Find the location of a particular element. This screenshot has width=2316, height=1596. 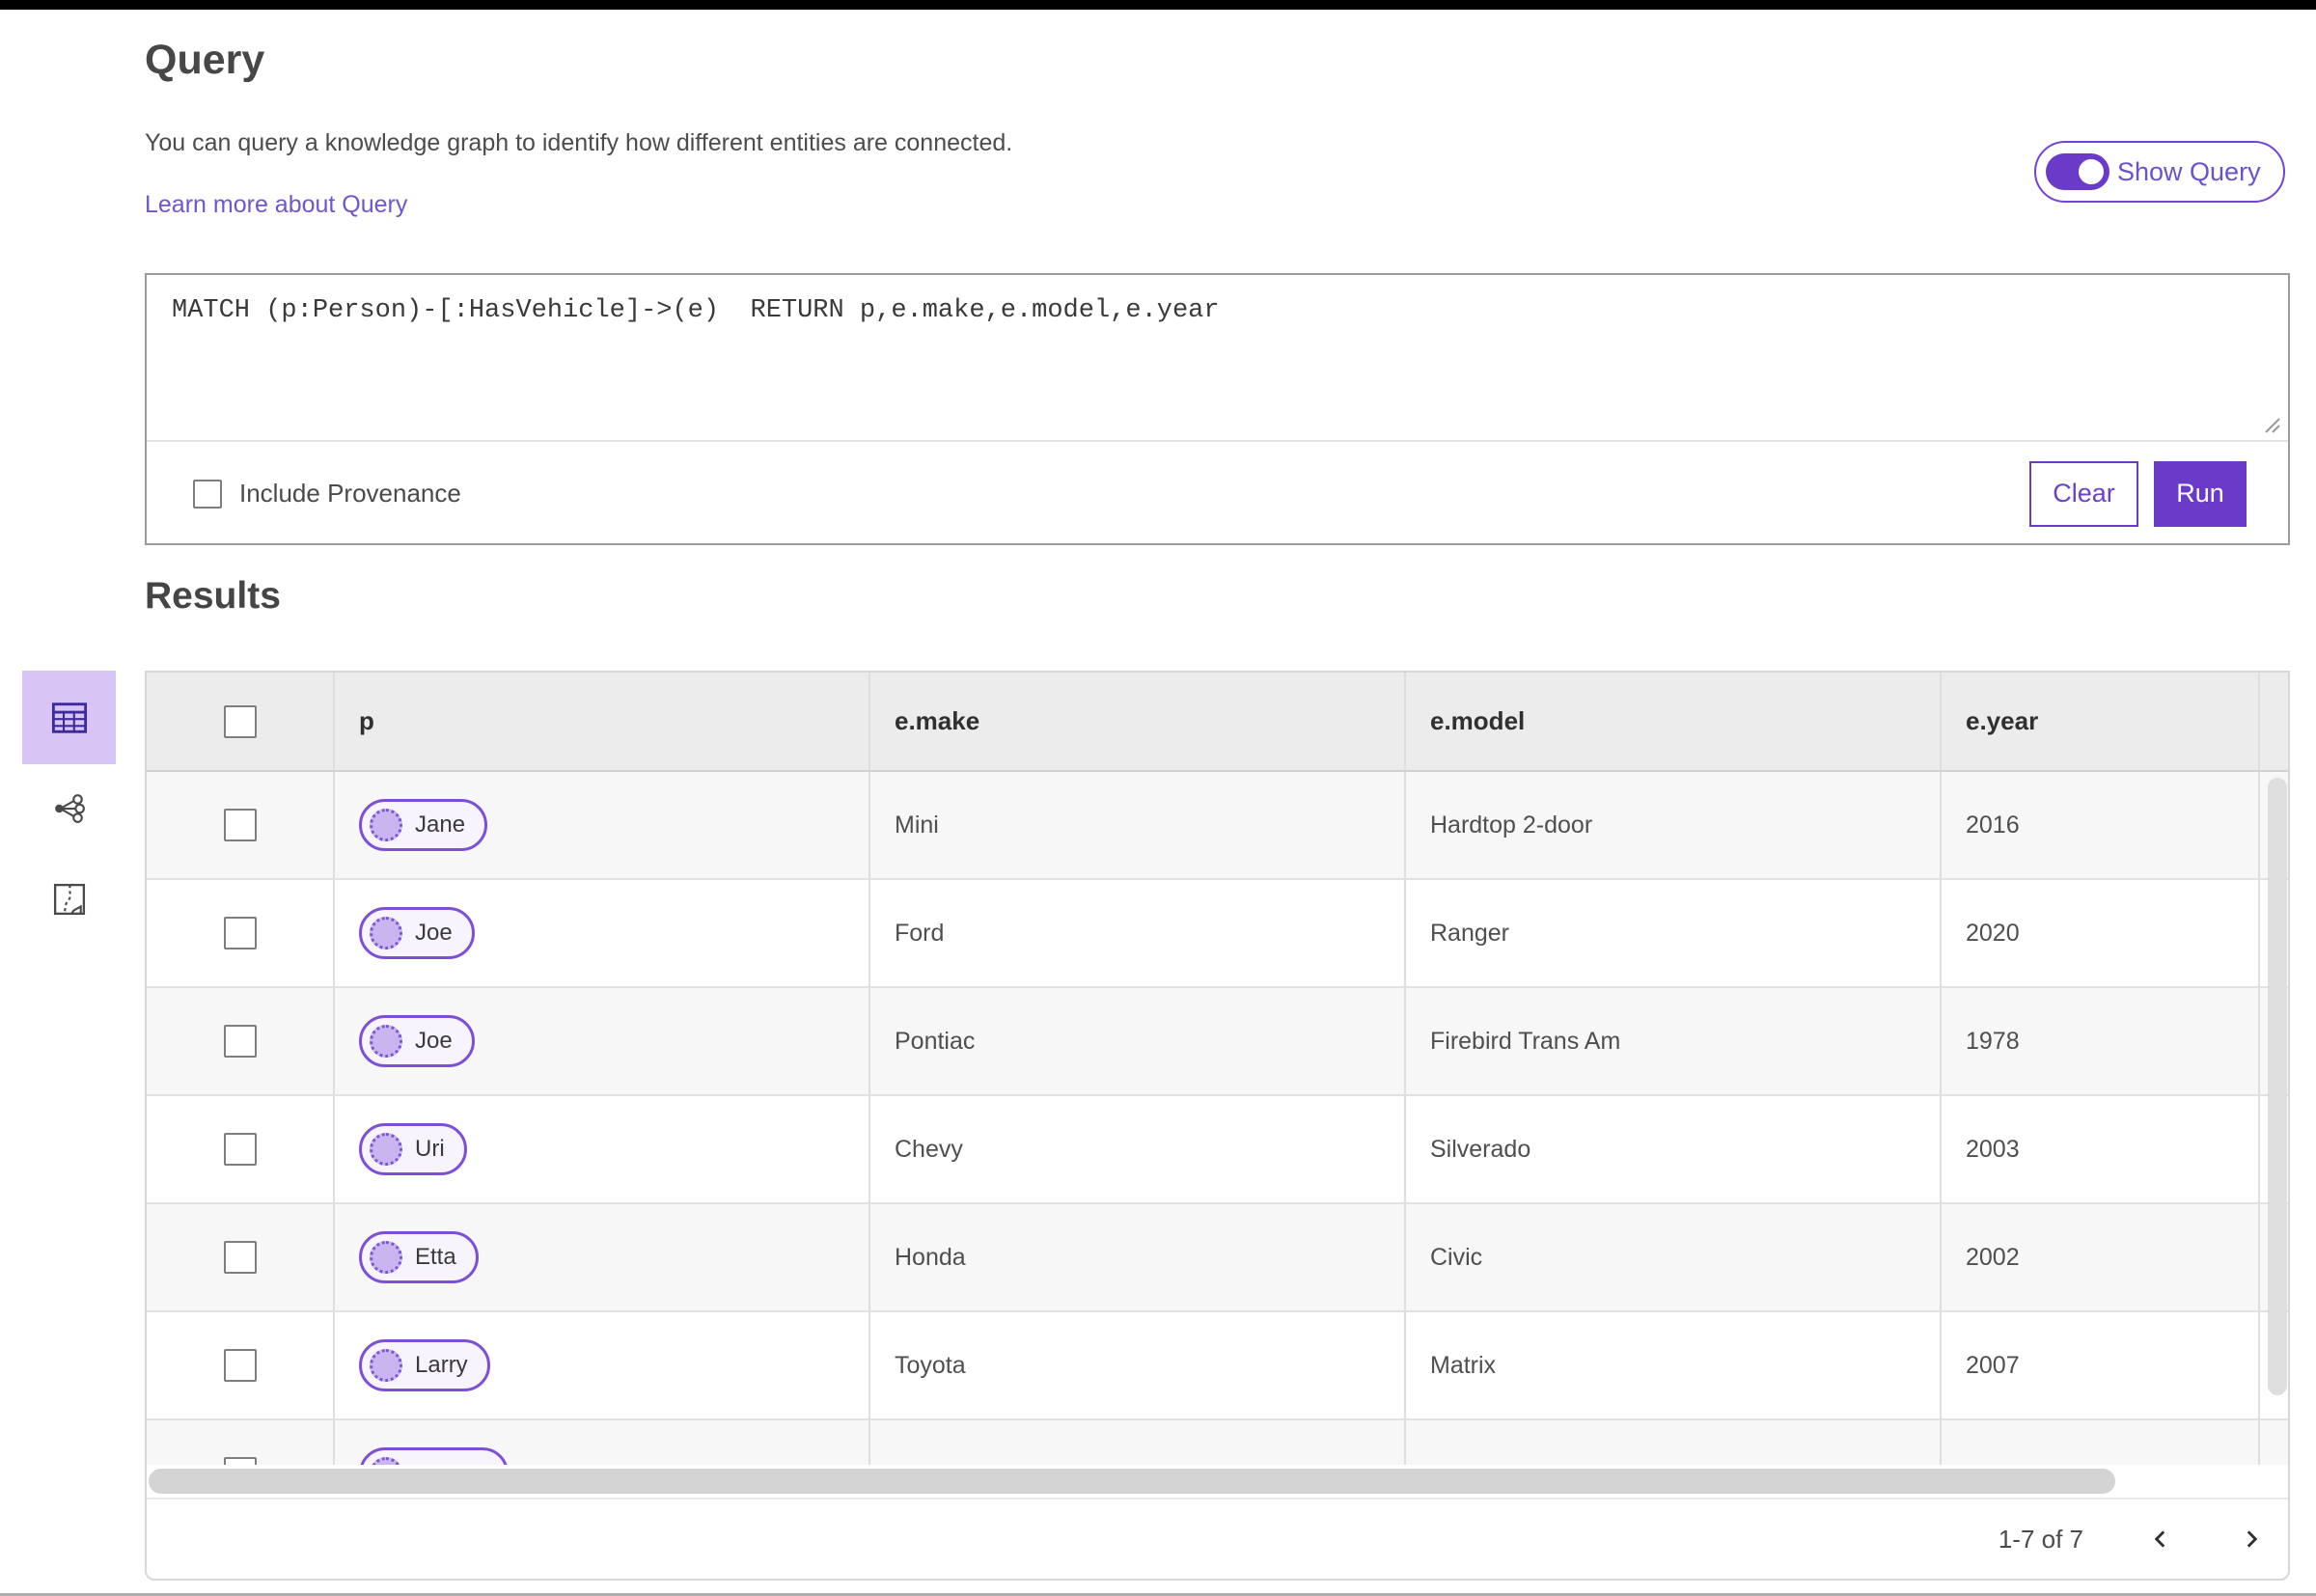

entity-pill: Jane is located at coordinates (423, 825).